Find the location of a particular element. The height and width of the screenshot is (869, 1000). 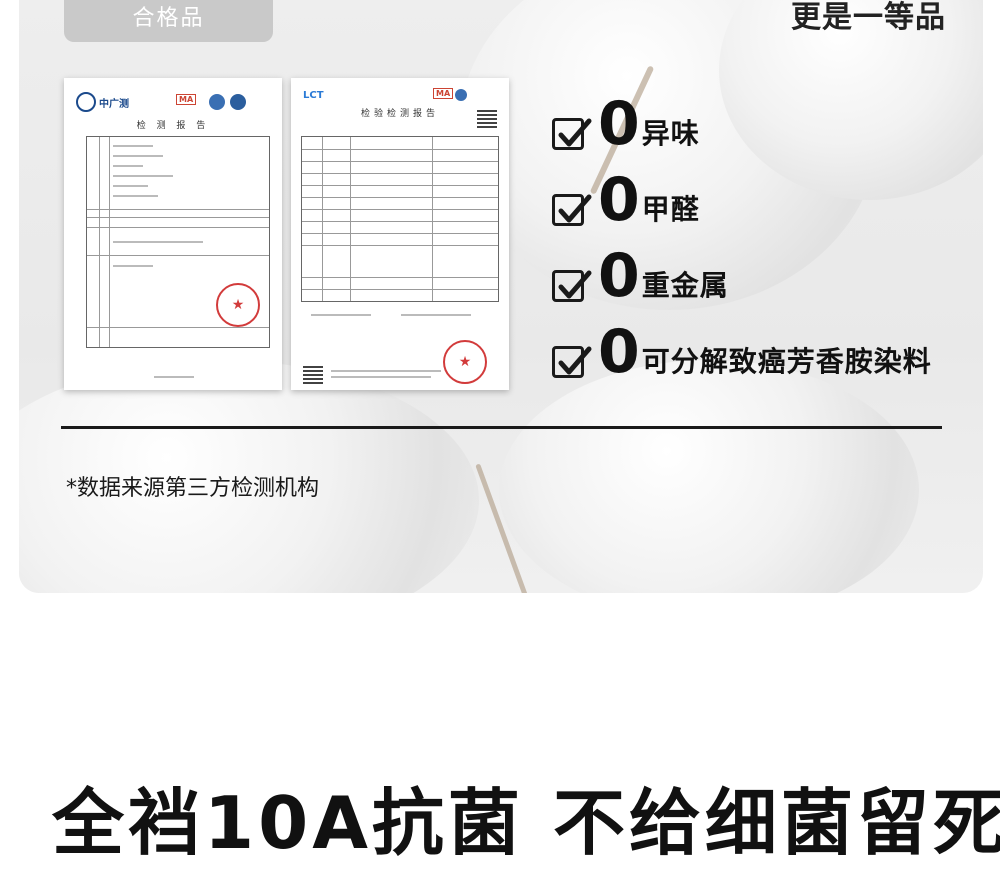

report-table is located at coordinates (400, 219).